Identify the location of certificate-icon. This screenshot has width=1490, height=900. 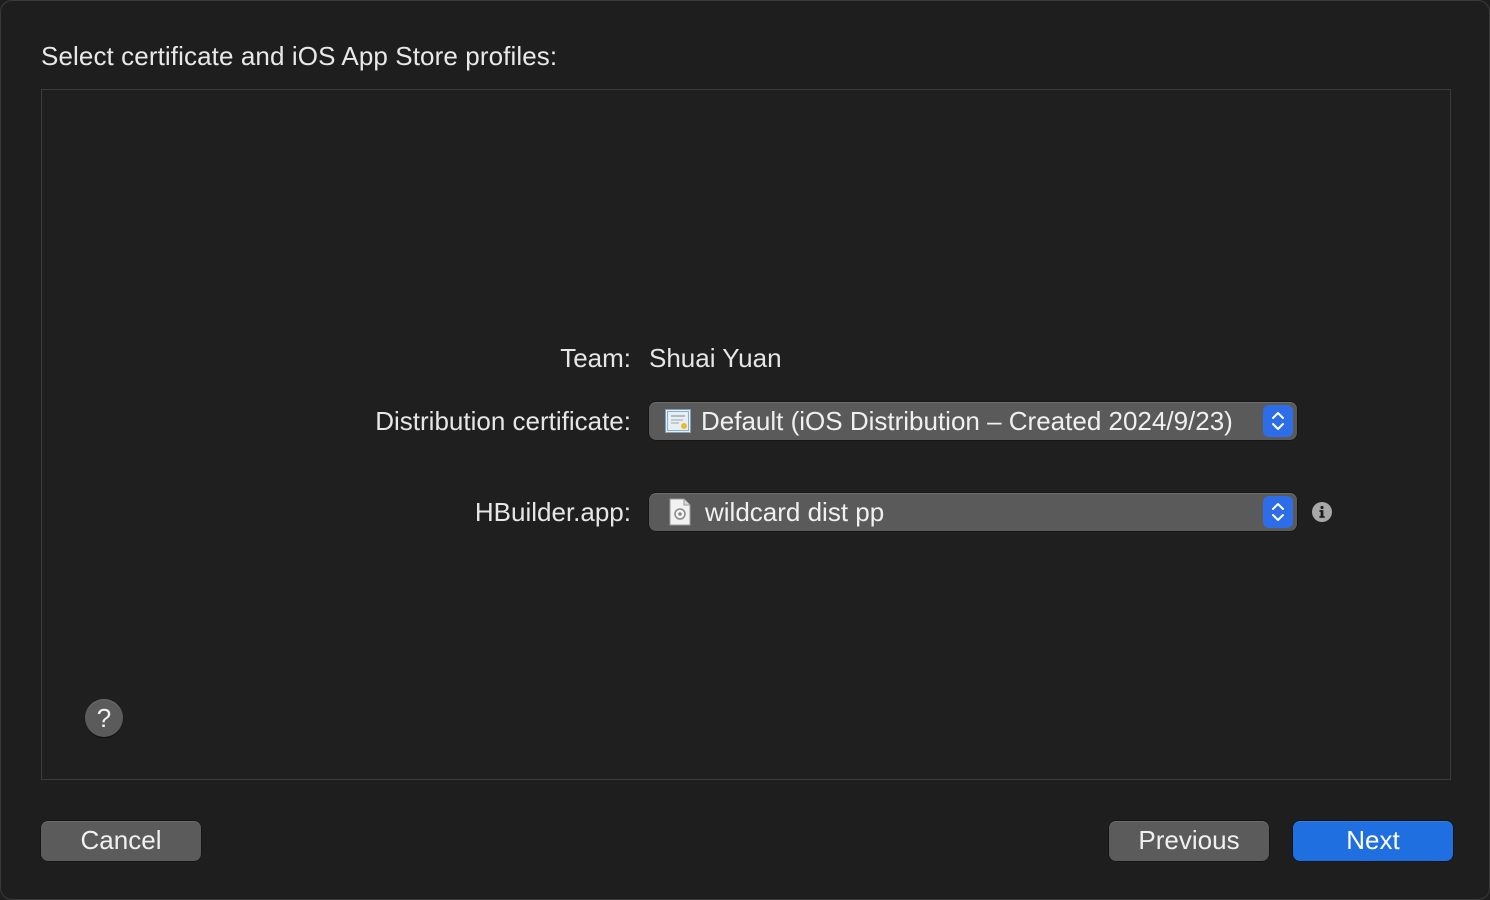
(678, 421).